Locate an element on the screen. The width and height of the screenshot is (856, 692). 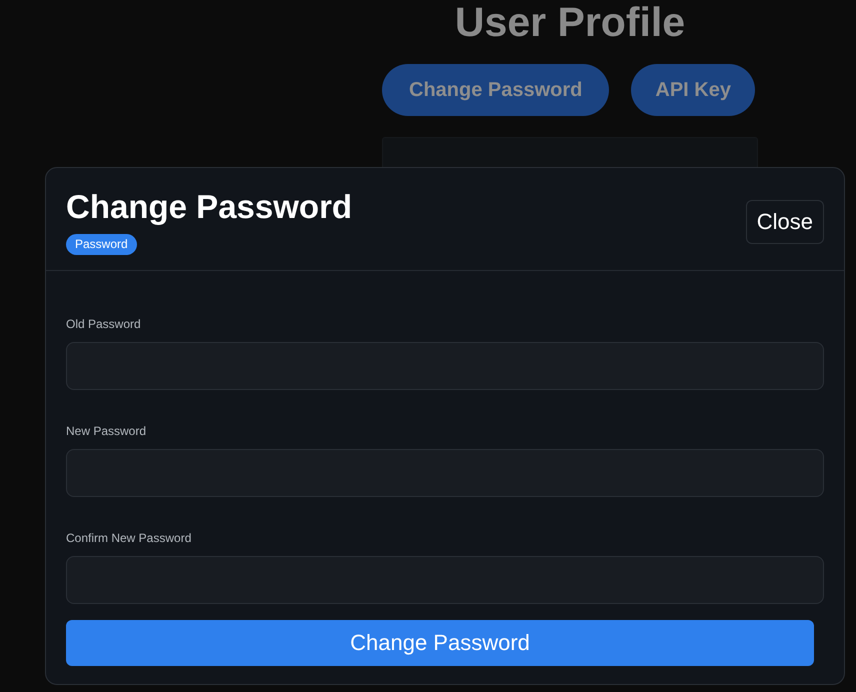
password-tag: Password is located at coordinates (101, 244).